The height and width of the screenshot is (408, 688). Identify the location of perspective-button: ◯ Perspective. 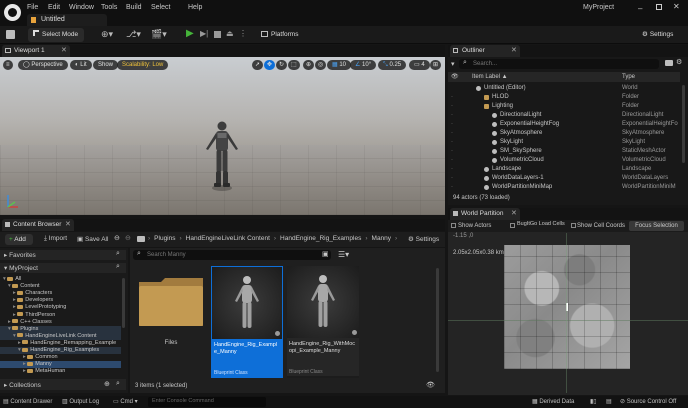
(43, 65).